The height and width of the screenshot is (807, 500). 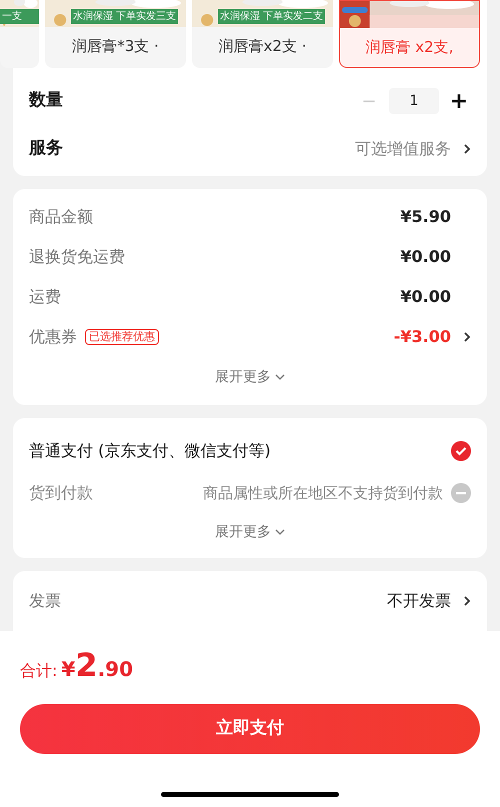 What do you see at coordinates (46, 100) in the screenshot?
I see `quantity-label: 数量` at bounding box center [46, 100].